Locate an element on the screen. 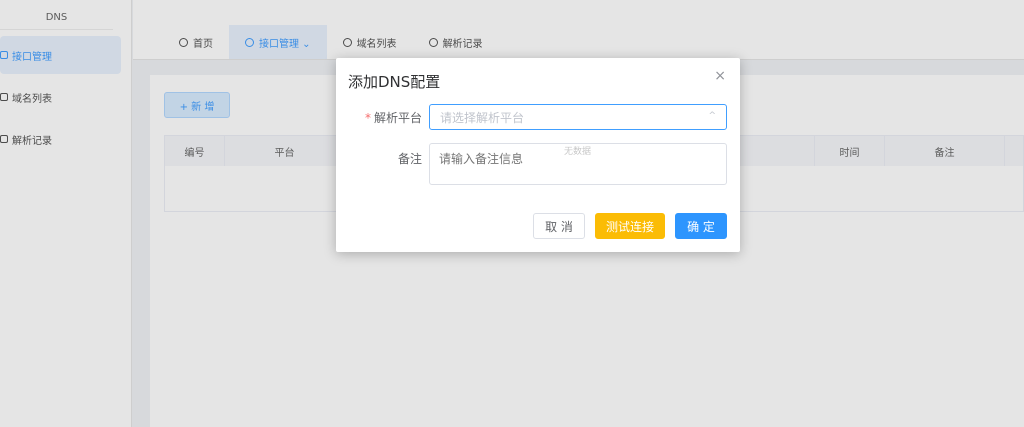  test-connection-button: 测试连接 is located at coordinates (630, 226).